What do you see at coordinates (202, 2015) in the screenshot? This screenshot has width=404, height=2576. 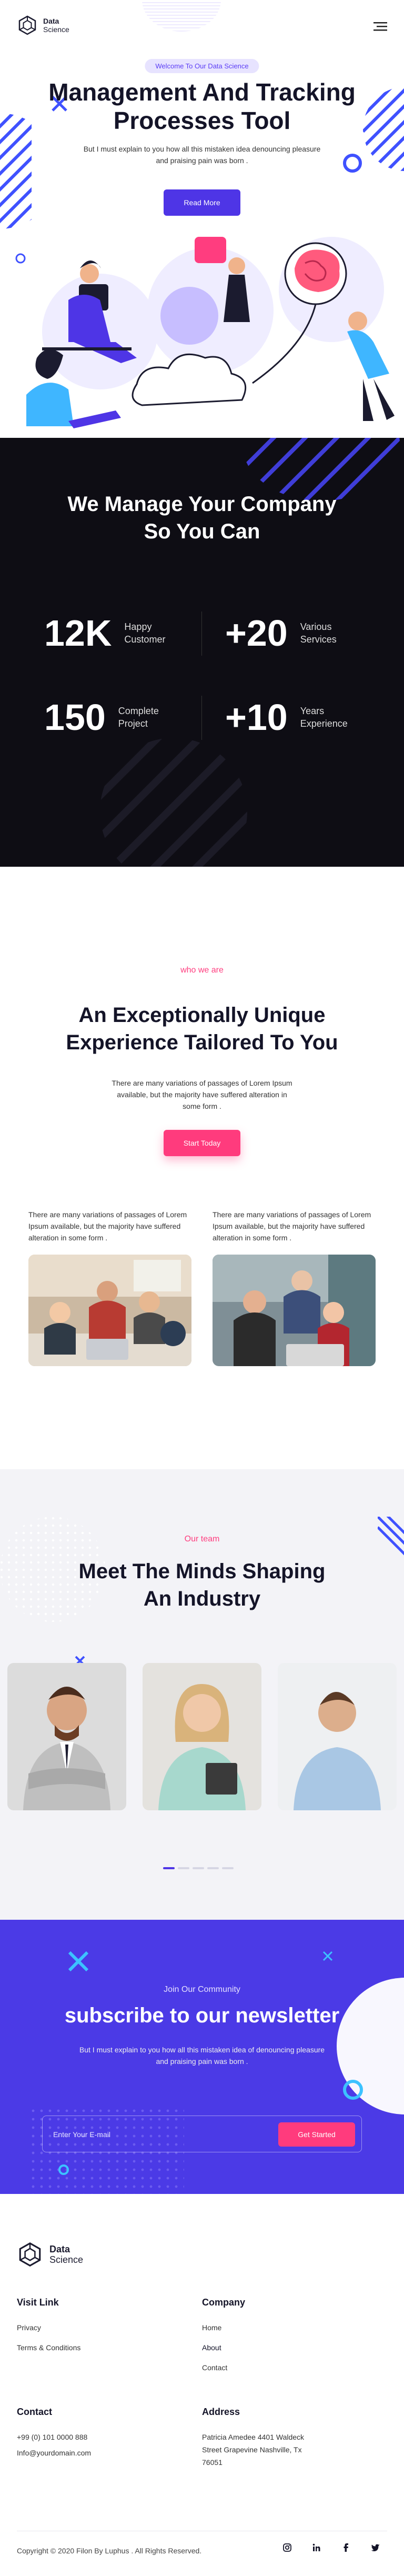 I see `newsletter-title: subscribe to our newsletter` at bounding box center [202, 2015].